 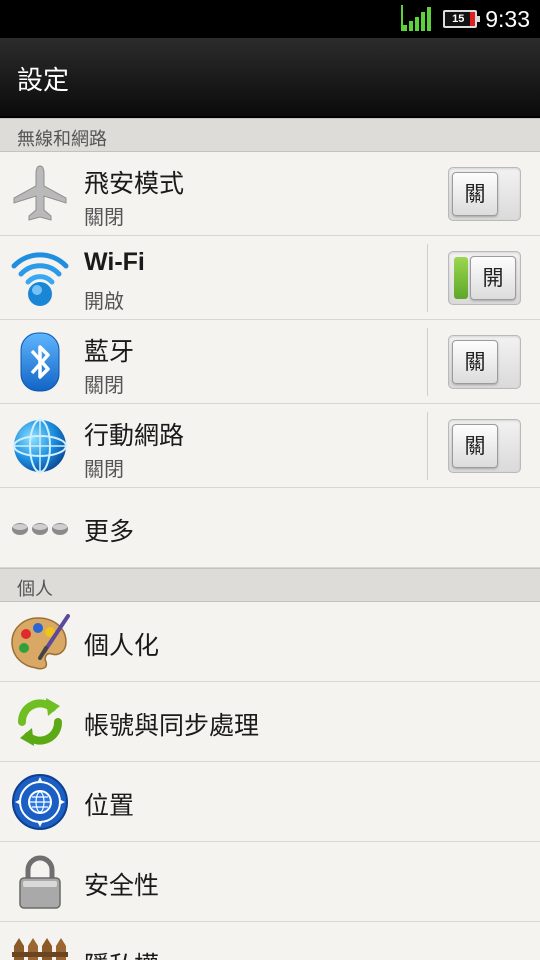 I want to click on item-title: 飛安模式, so click(x=134, y=183).